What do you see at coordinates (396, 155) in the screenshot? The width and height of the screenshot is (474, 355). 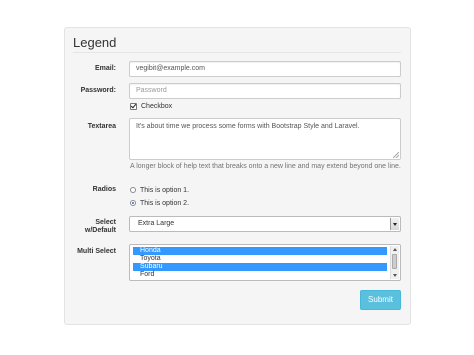 I see `resize-grip-icon` at bounding box center [396, 155].